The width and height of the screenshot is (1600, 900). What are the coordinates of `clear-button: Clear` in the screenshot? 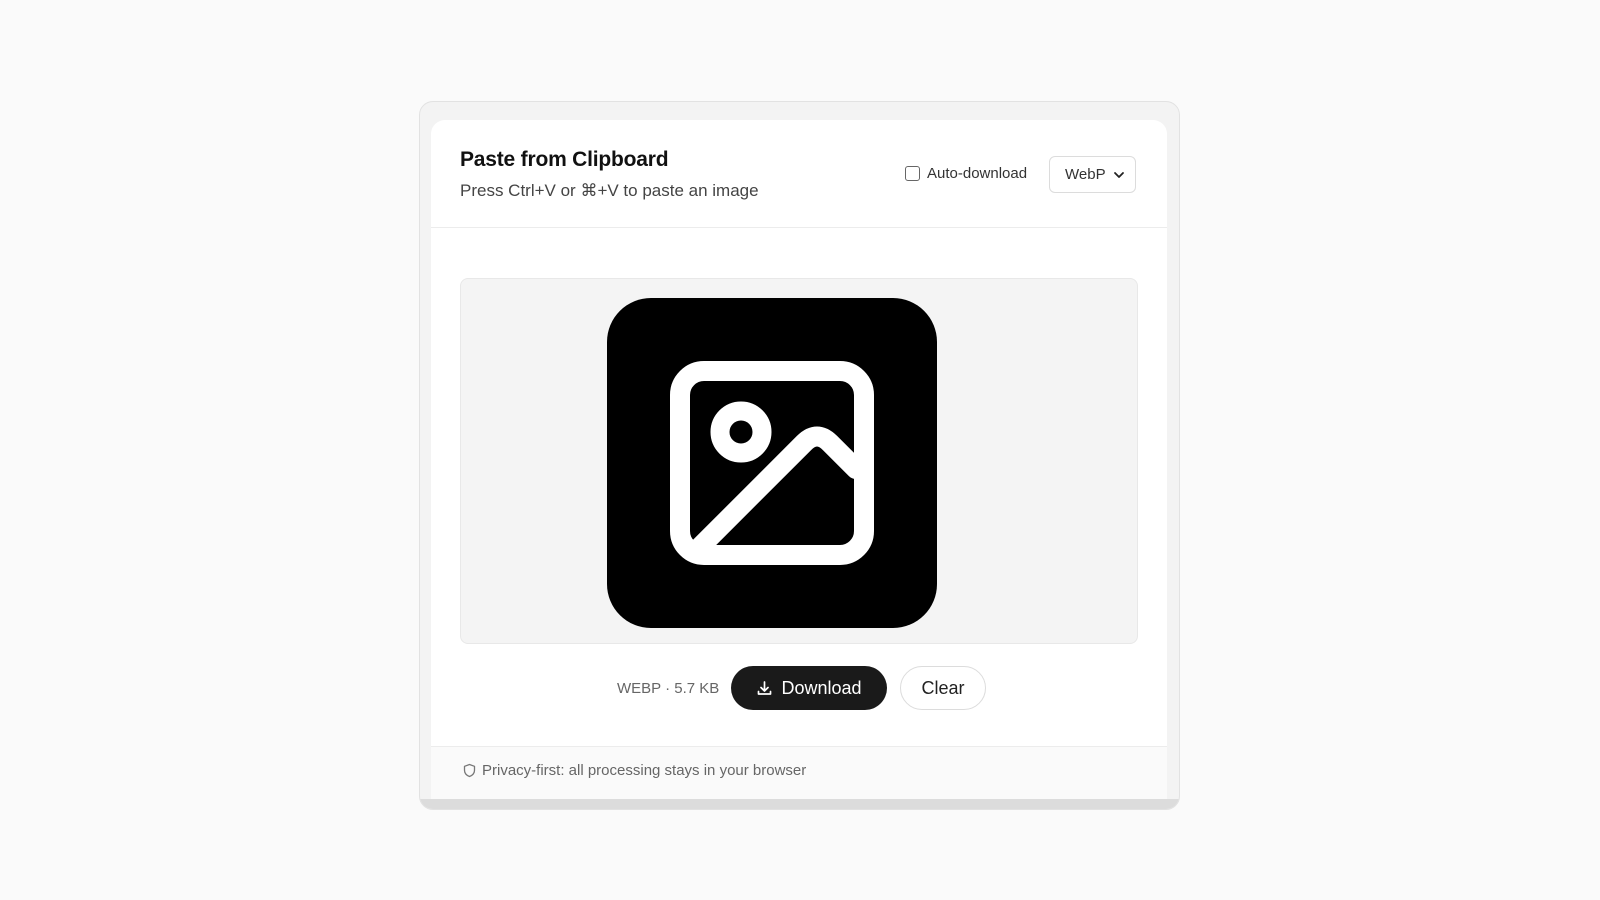 It's located at (943, 688).